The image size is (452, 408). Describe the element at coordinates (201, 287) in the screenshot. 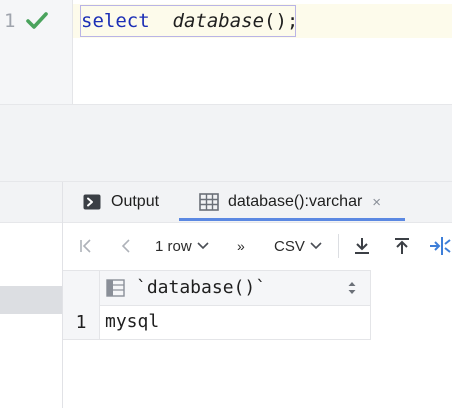

I see `column-header-title: `database()`` at that location.